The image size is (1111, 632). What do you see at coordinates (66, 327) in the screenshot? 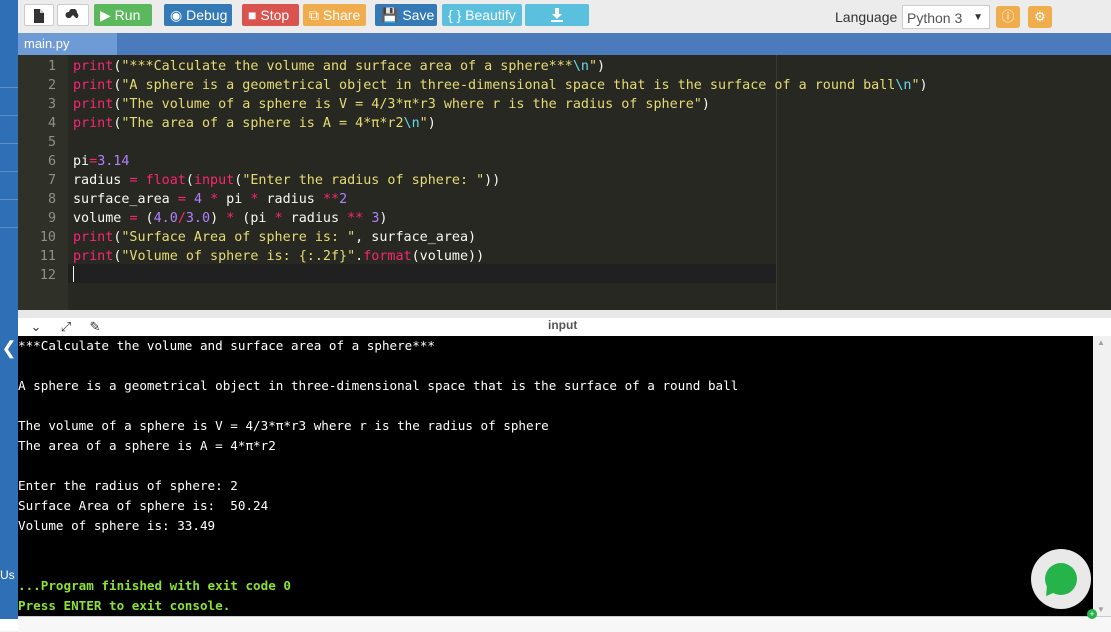
I see `expand-icon: ⤢` at bounding box center [66, 327].